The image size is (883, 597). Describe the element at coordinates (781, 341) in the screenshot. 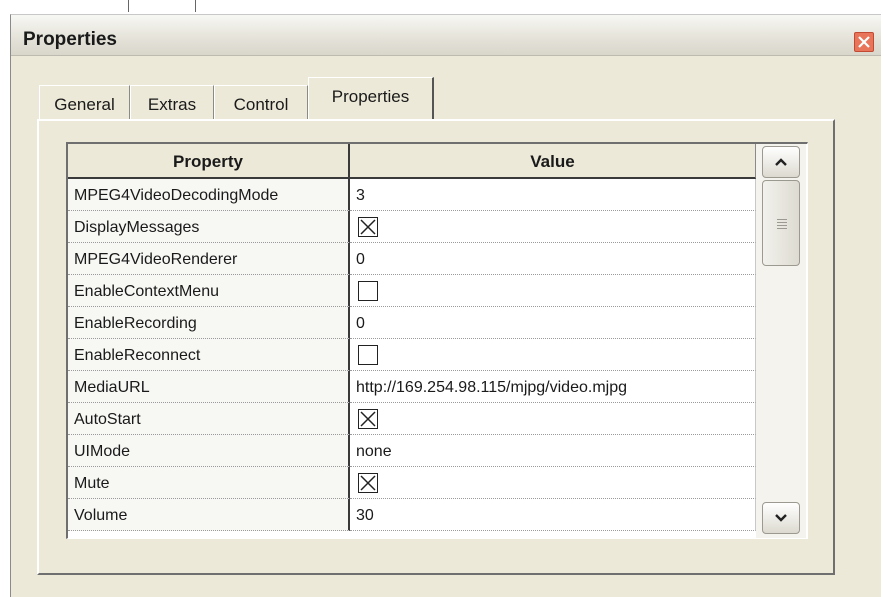

I see `vertical-scrollbar` at that location.